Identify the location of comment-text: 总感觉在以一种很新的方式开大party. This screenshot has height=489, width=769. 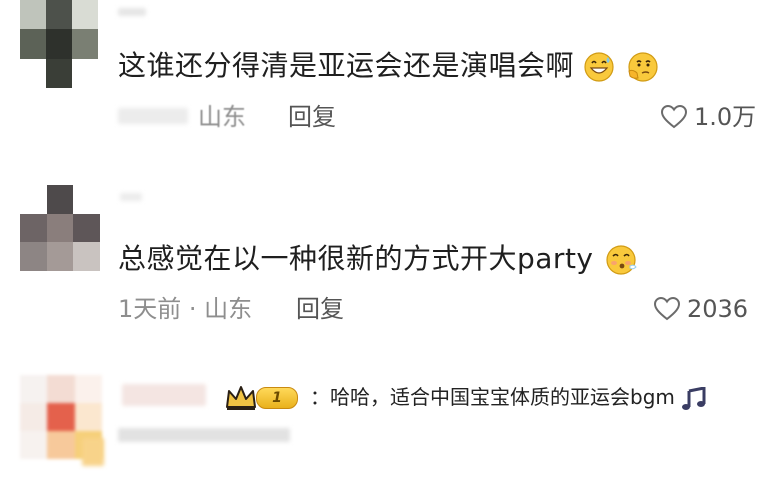
(378, 259).